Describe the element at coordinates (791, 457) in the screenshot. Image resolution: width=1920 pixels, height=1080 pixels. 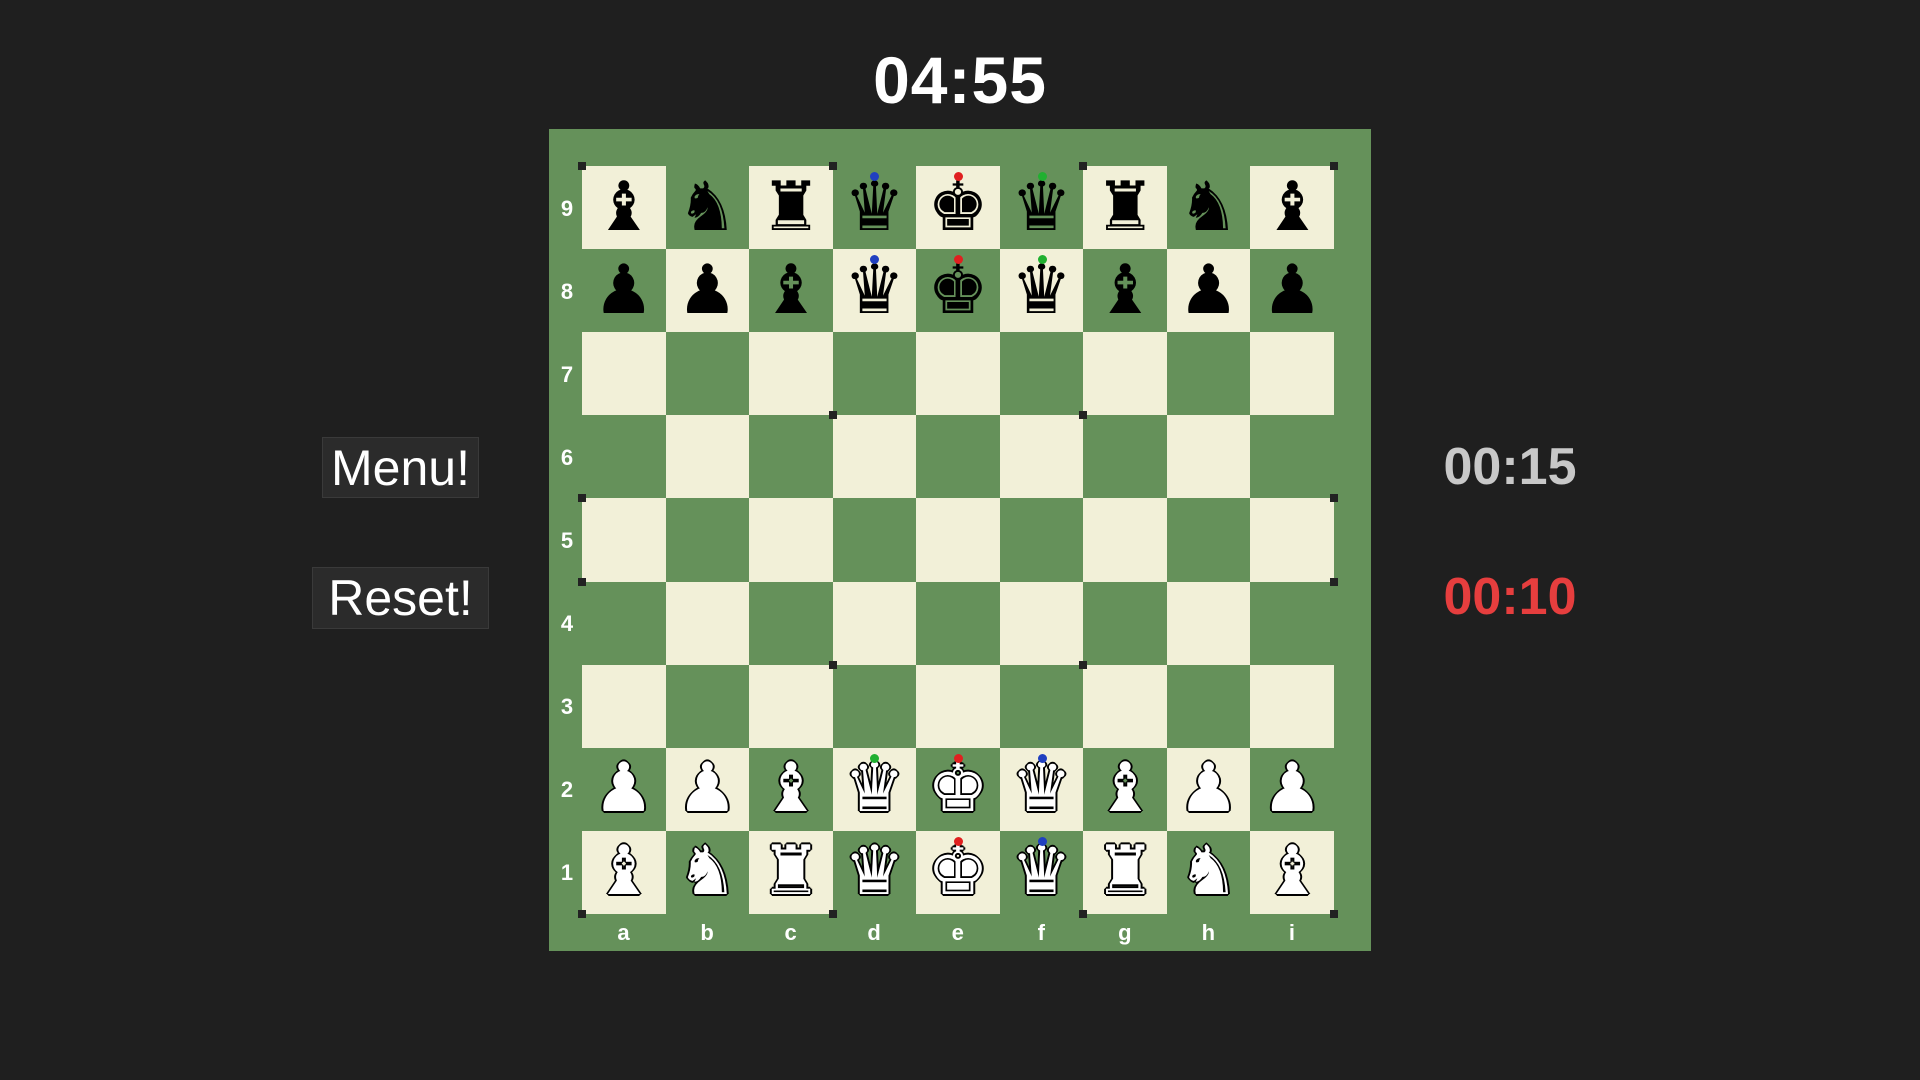
I see `square-c6` at that location.